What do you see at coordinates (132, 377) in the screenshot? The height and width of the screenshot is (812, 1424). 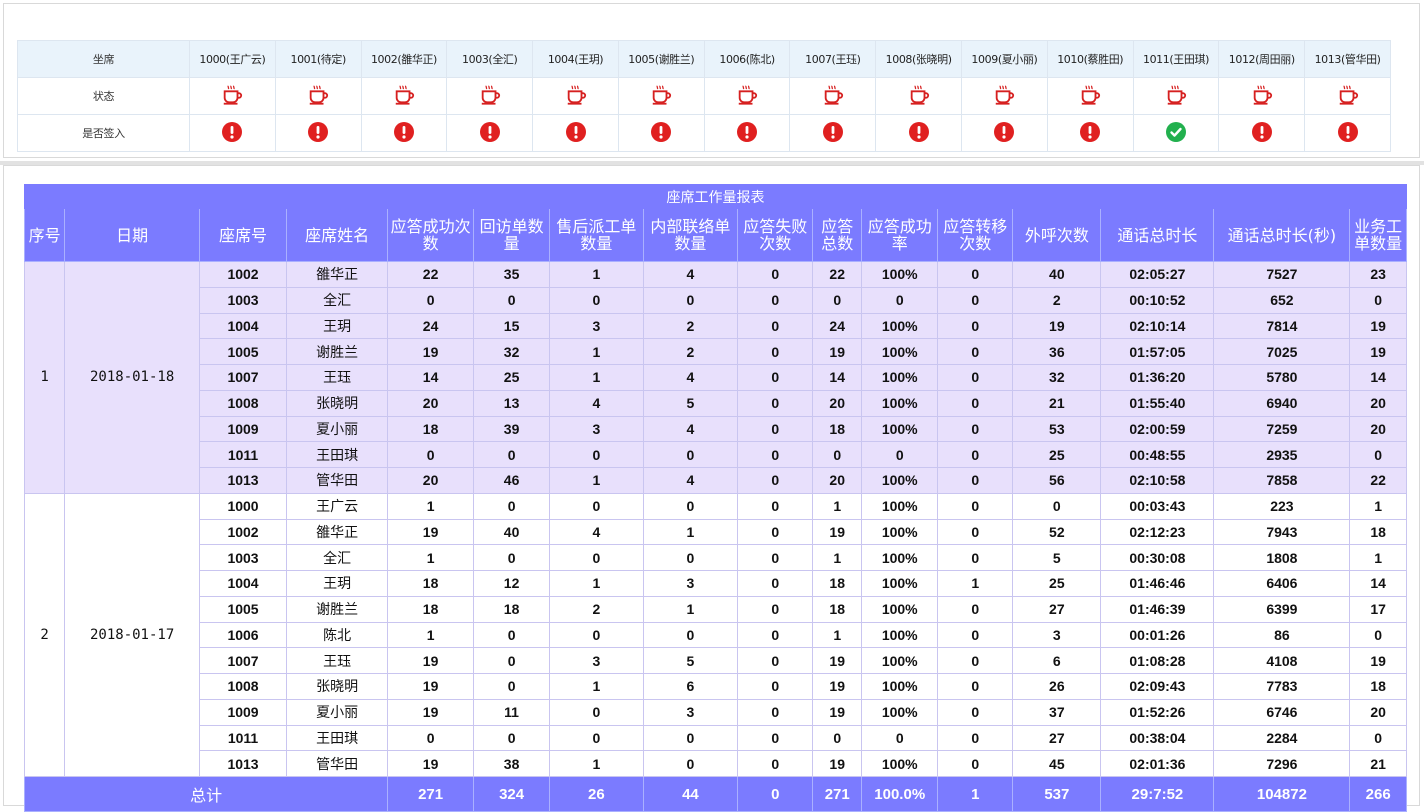 I see `group-date-cell: 2018-01-18` at bounding box center [132, 377].